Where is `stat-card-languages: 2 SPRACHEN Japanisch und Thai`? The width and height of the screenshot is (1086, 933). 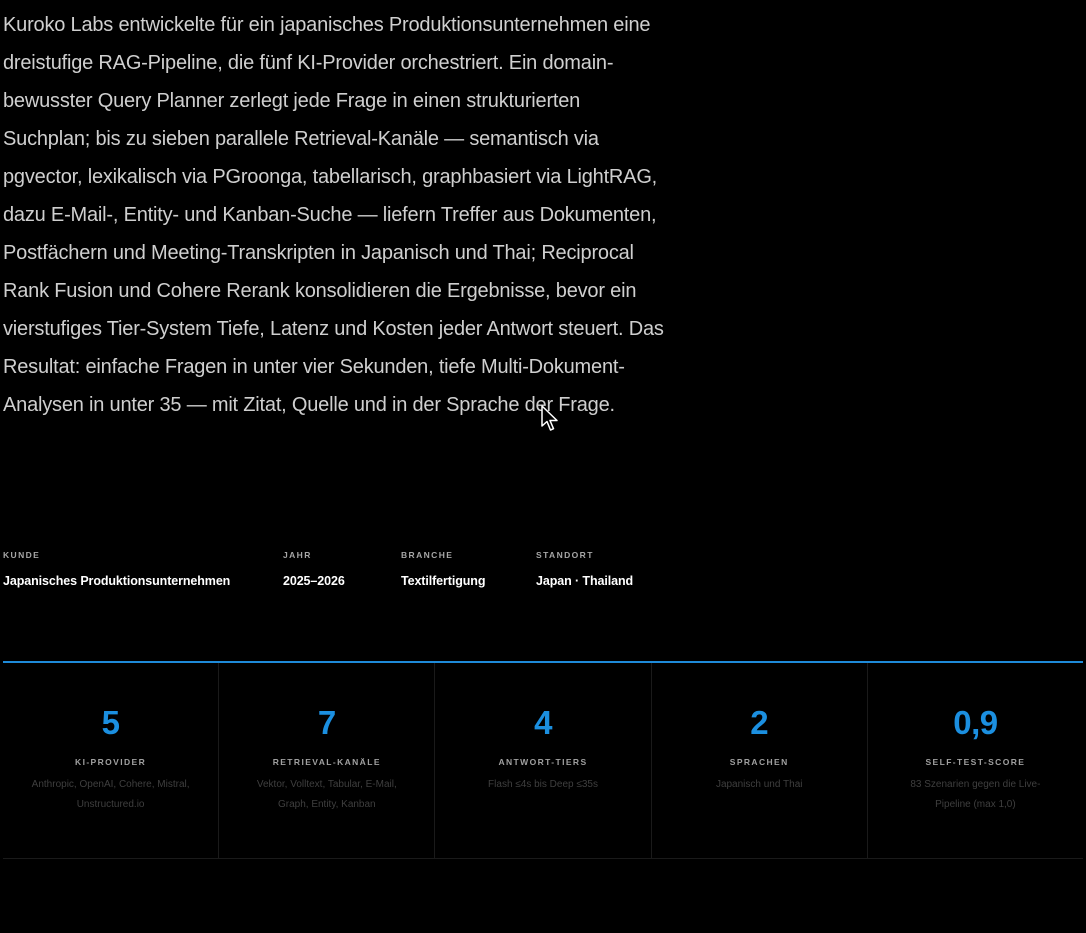 stat-card-languages: 2 SPRACHEN Japanisch und Thai is located at coordinates (760, 760).